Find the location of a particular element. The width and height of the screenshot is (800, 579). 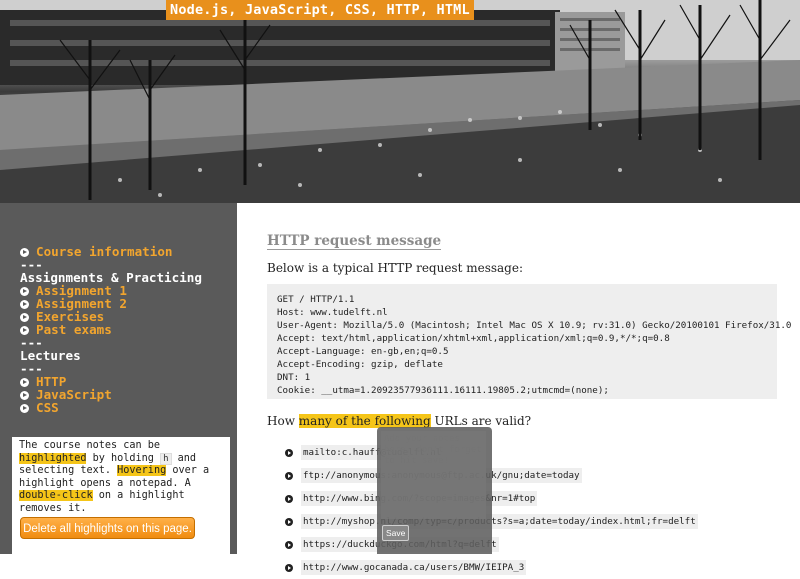

intro-text: Below is a typical HTTP request message: is located at coordinates (395, 268).